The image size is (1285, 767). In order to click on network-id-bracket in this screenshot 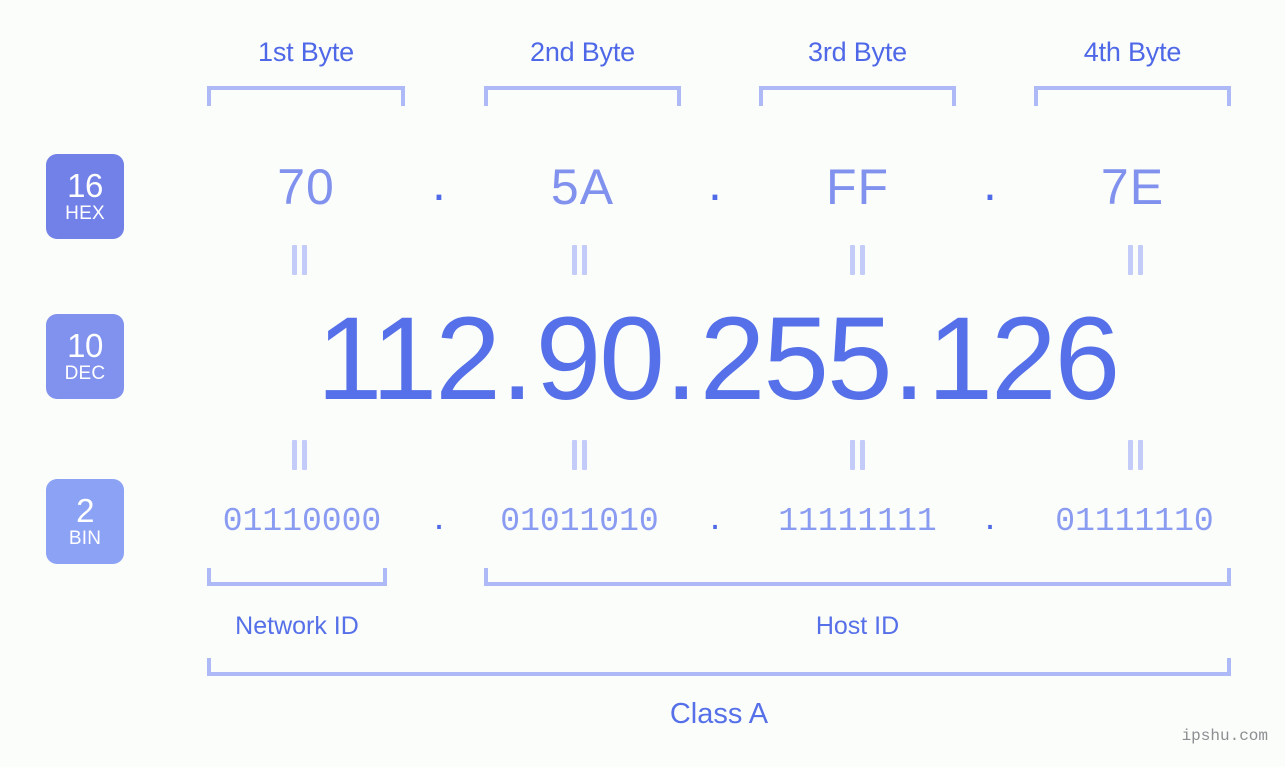, I will do `click(297, 577)`.